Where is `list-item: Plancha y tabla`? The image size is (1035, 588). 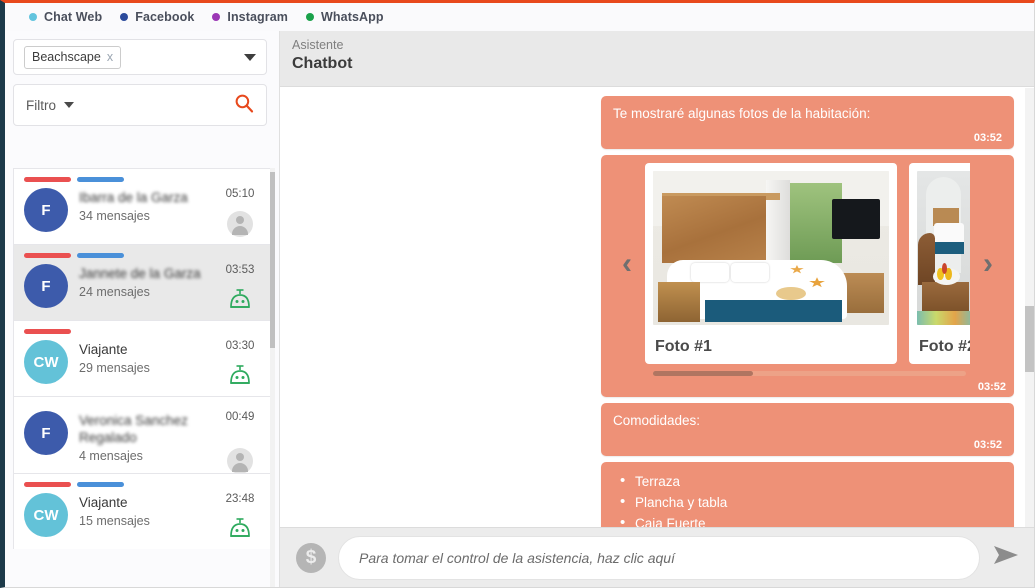
list-item: Plancha y tabla is located at coordinates (807, 502).